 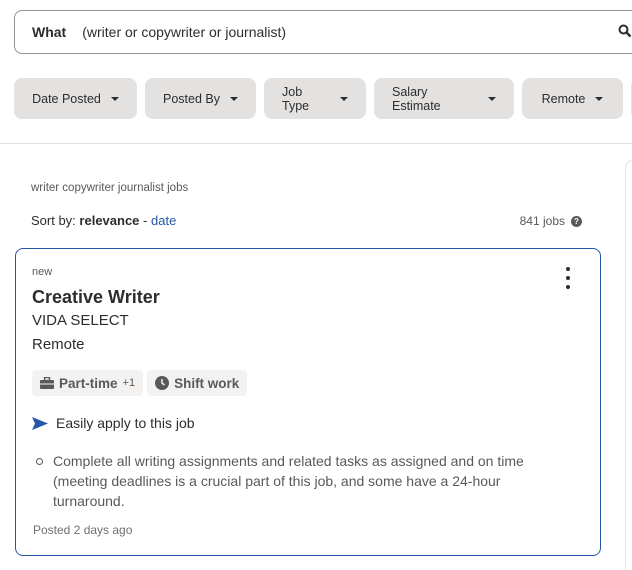 I want to click on more-options-icon, so click(x=568, y=278).